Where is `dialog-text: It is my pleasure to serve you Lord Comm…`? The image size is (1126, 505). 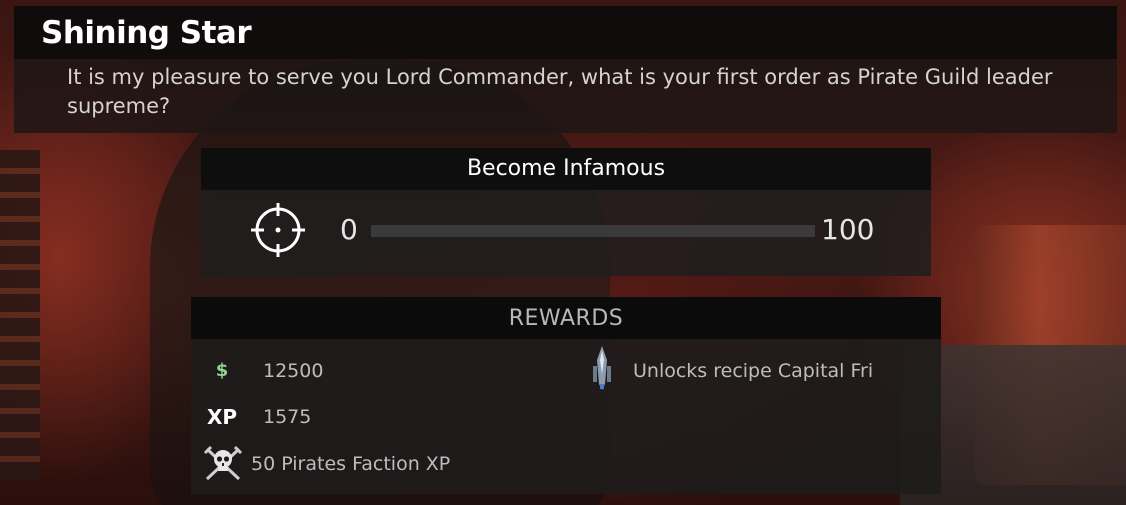
dialog-text: It is my pleasure to serve you Lord Comm… is located at coordinates (560, 91).